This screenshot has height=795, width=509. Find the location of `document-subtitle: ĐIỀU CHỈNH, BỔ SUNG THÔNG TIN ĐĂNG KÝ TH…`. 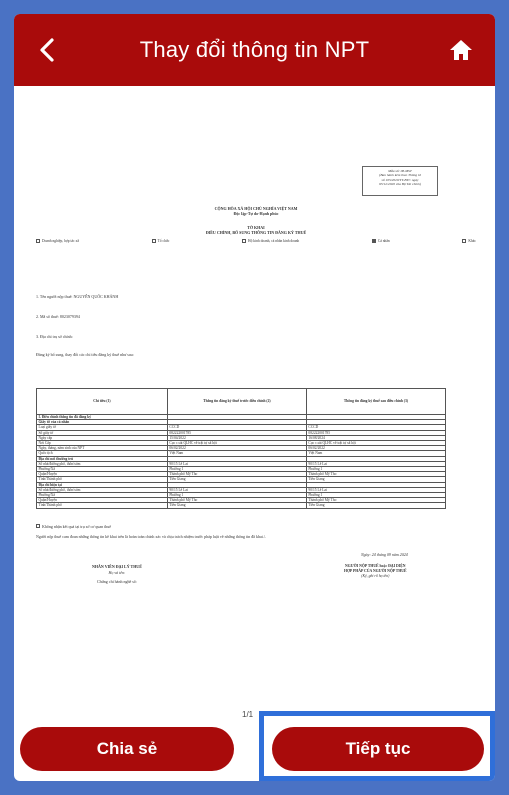

document-subtitle: ĐIỀU CHỈNH, BỔ SUNG THÔNG TIN ĐĂNG KÝ TH… is located at coordinates (256, 232).